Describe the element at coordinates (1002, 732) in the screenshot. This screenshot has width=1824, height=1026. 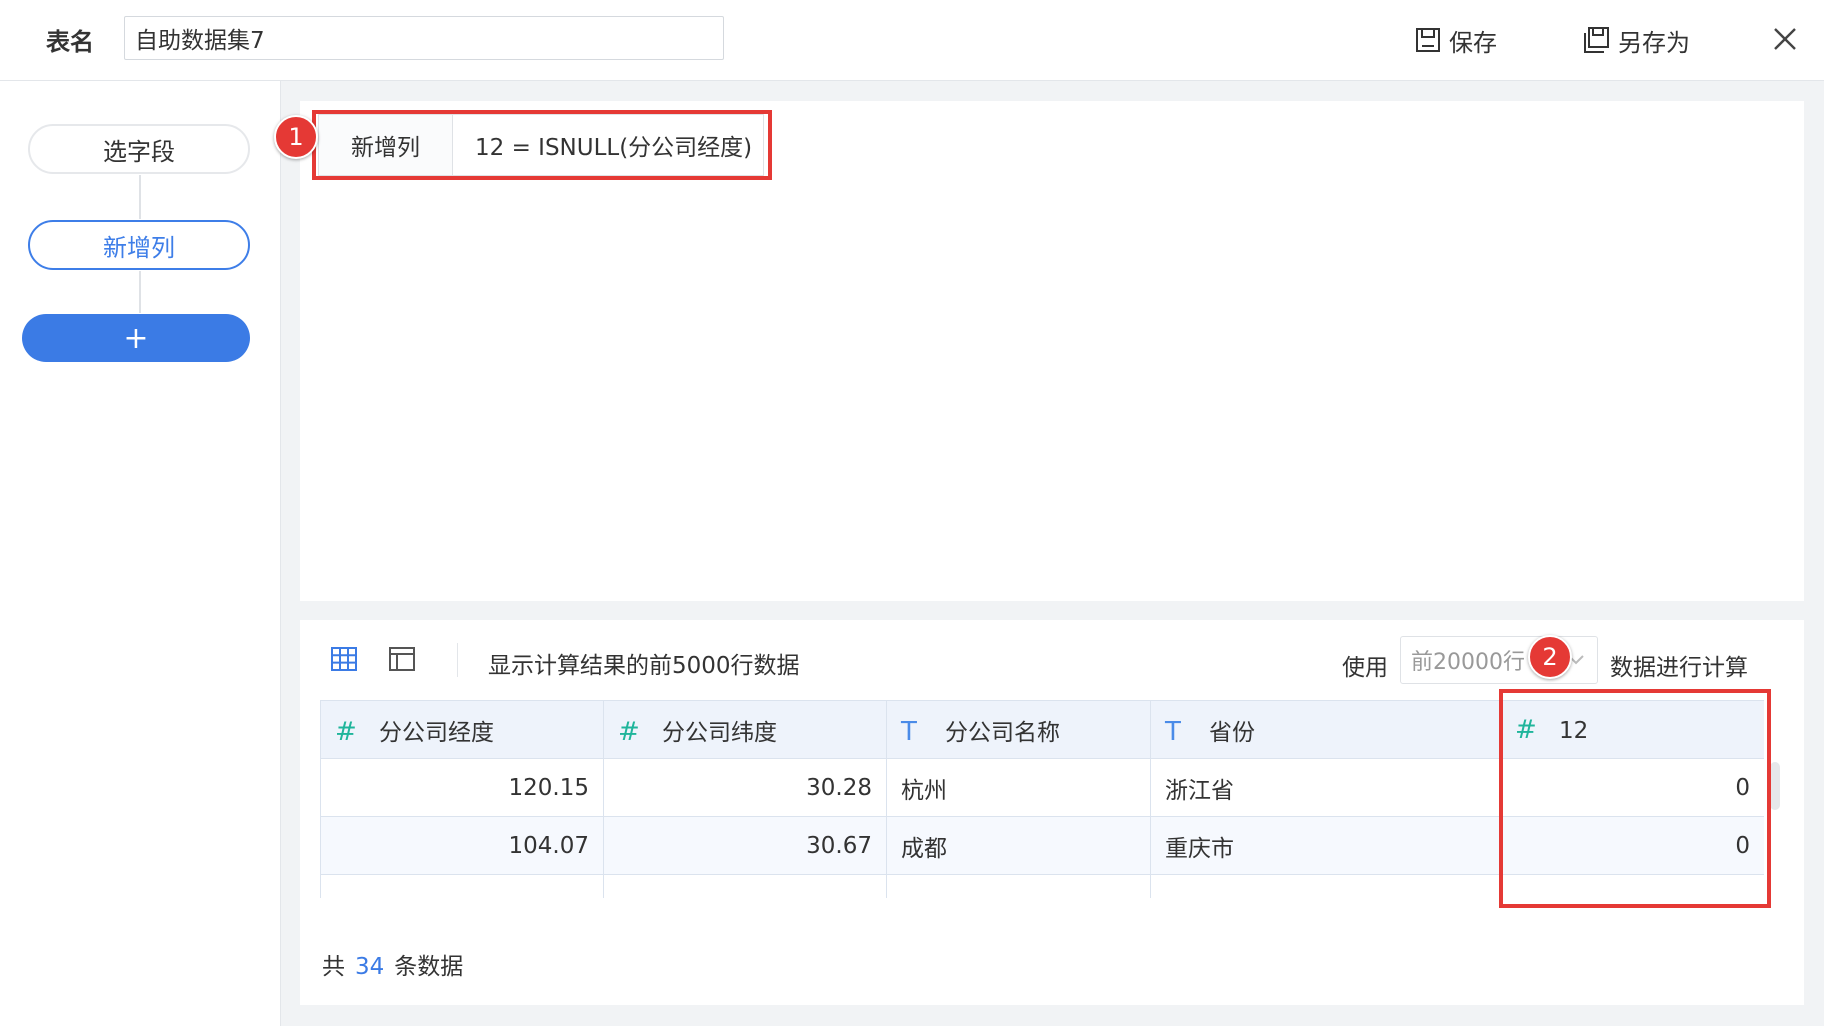
I see `column-header-label: 分公司名称` at that location.